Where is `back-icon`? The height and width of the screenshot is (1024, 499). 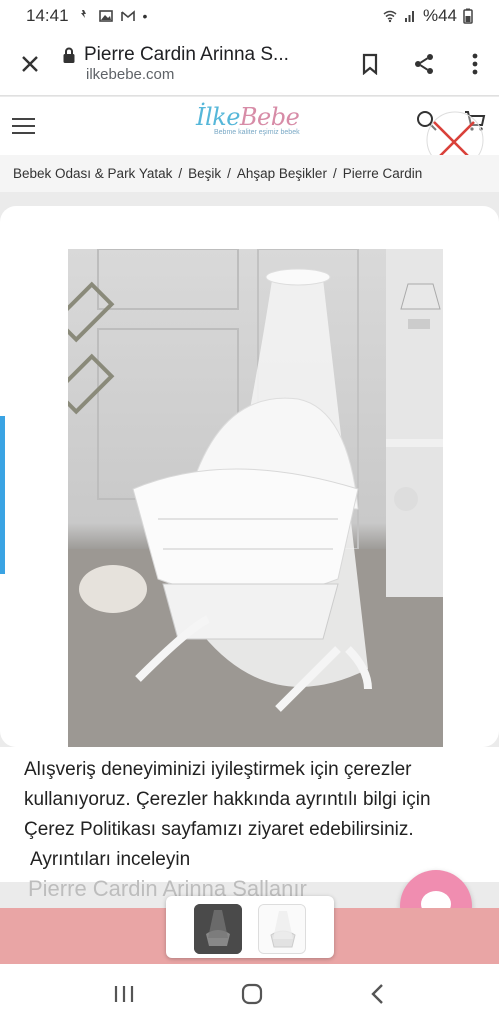
back-icon is located at coordinates (378, 994).